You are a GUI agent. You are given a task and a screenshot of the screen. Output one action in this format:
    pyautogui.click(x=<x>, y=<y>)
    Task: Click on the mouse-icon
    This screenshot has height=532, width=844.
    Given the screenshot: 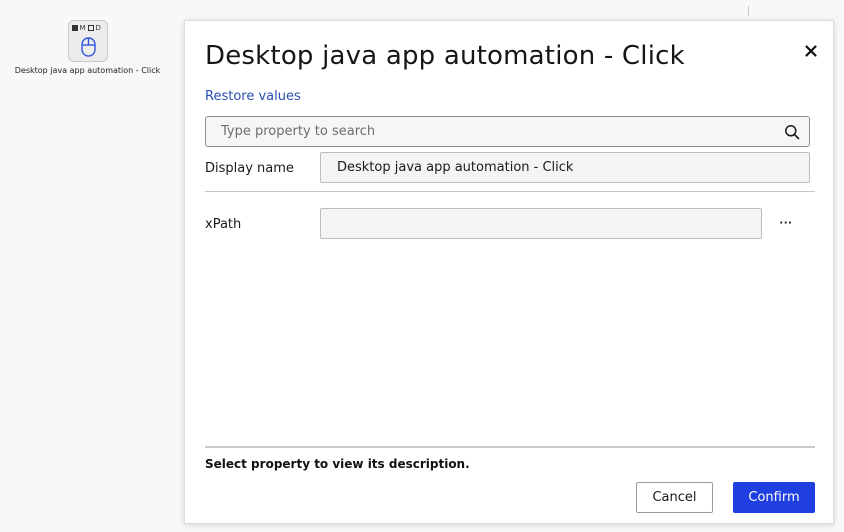 What is the action you would take?
    pyautogui.click(x=88, y=47)
    